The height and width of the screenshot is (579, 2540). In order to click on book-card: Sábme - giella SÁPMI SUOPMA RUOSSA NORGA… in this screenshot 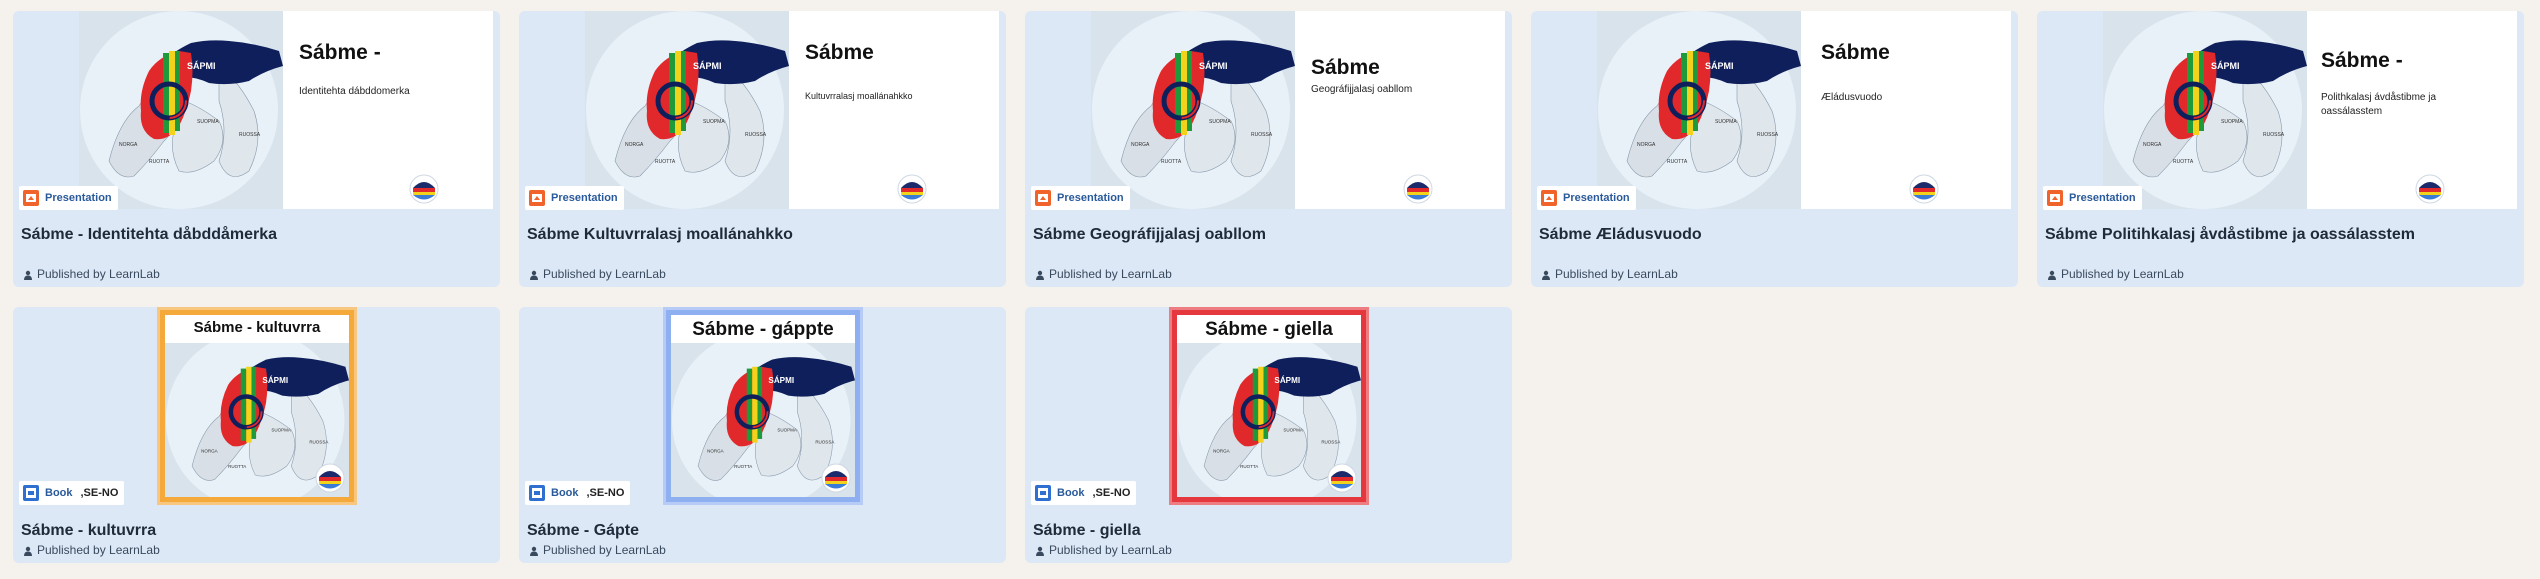, I will do `click(1268, 435)`.